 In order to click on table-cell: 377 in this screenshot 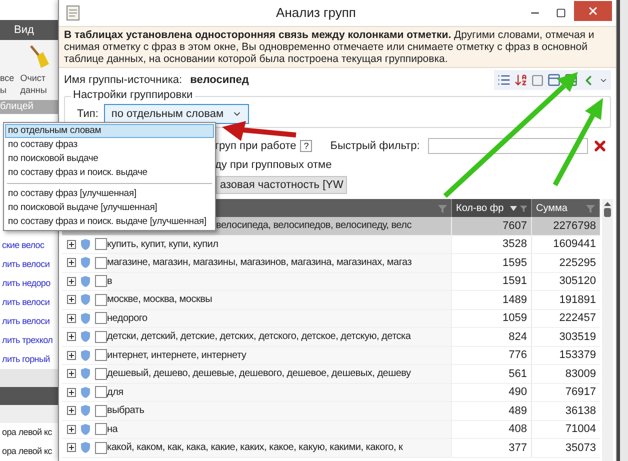, I will do `click(492, 447)`.